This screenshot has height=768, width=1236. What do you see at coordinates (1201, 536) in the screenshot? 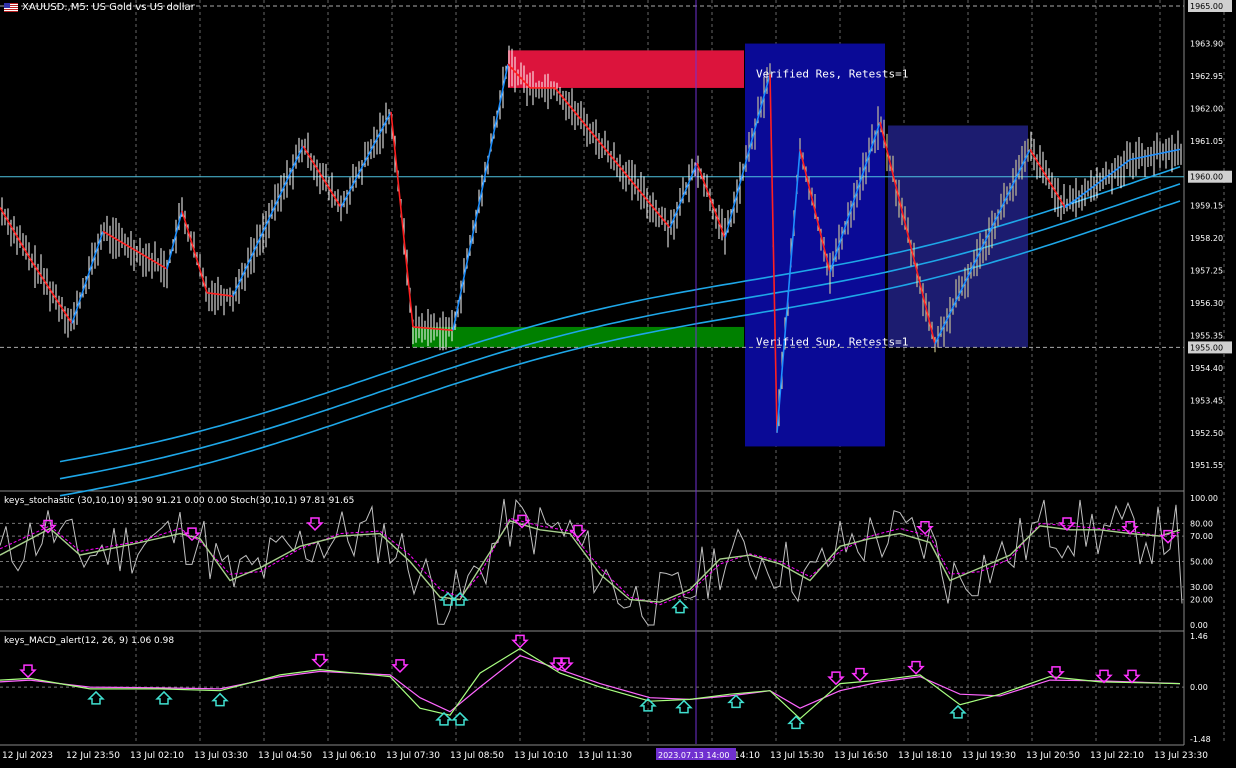
I see `stoch-level-label: 70.00` at bounding box center [1201, 536].